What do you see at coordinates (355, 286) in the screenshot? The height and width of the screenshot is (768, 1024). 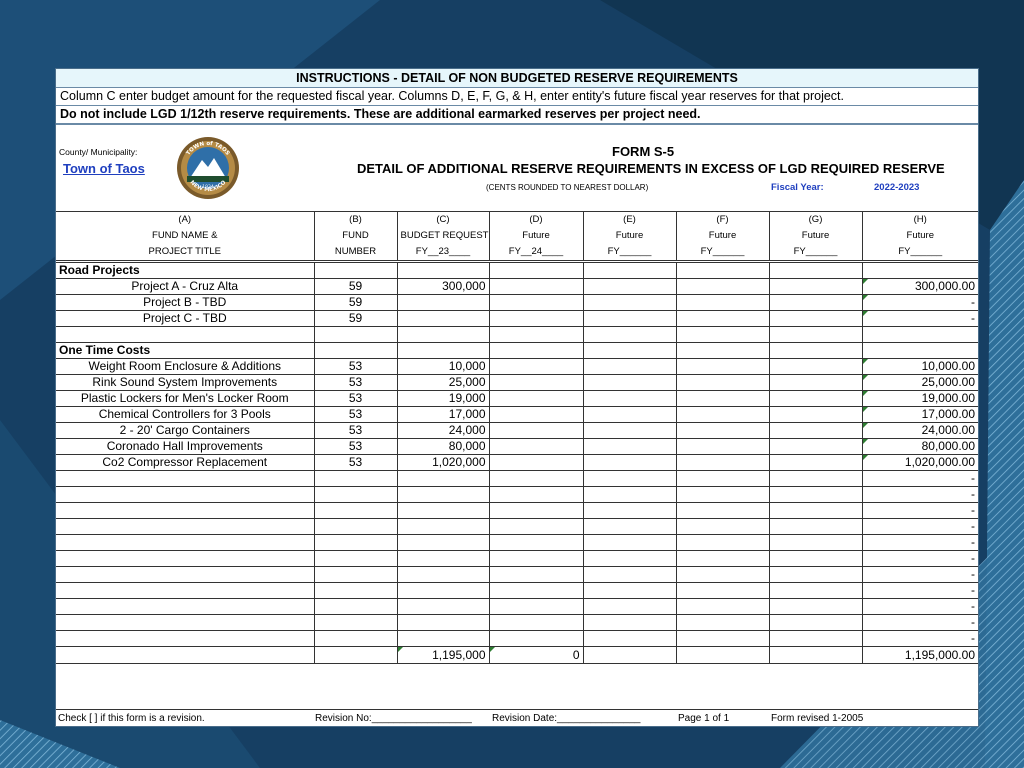 I see `fund-number-cell: 59` at bounding box center [355, 286].